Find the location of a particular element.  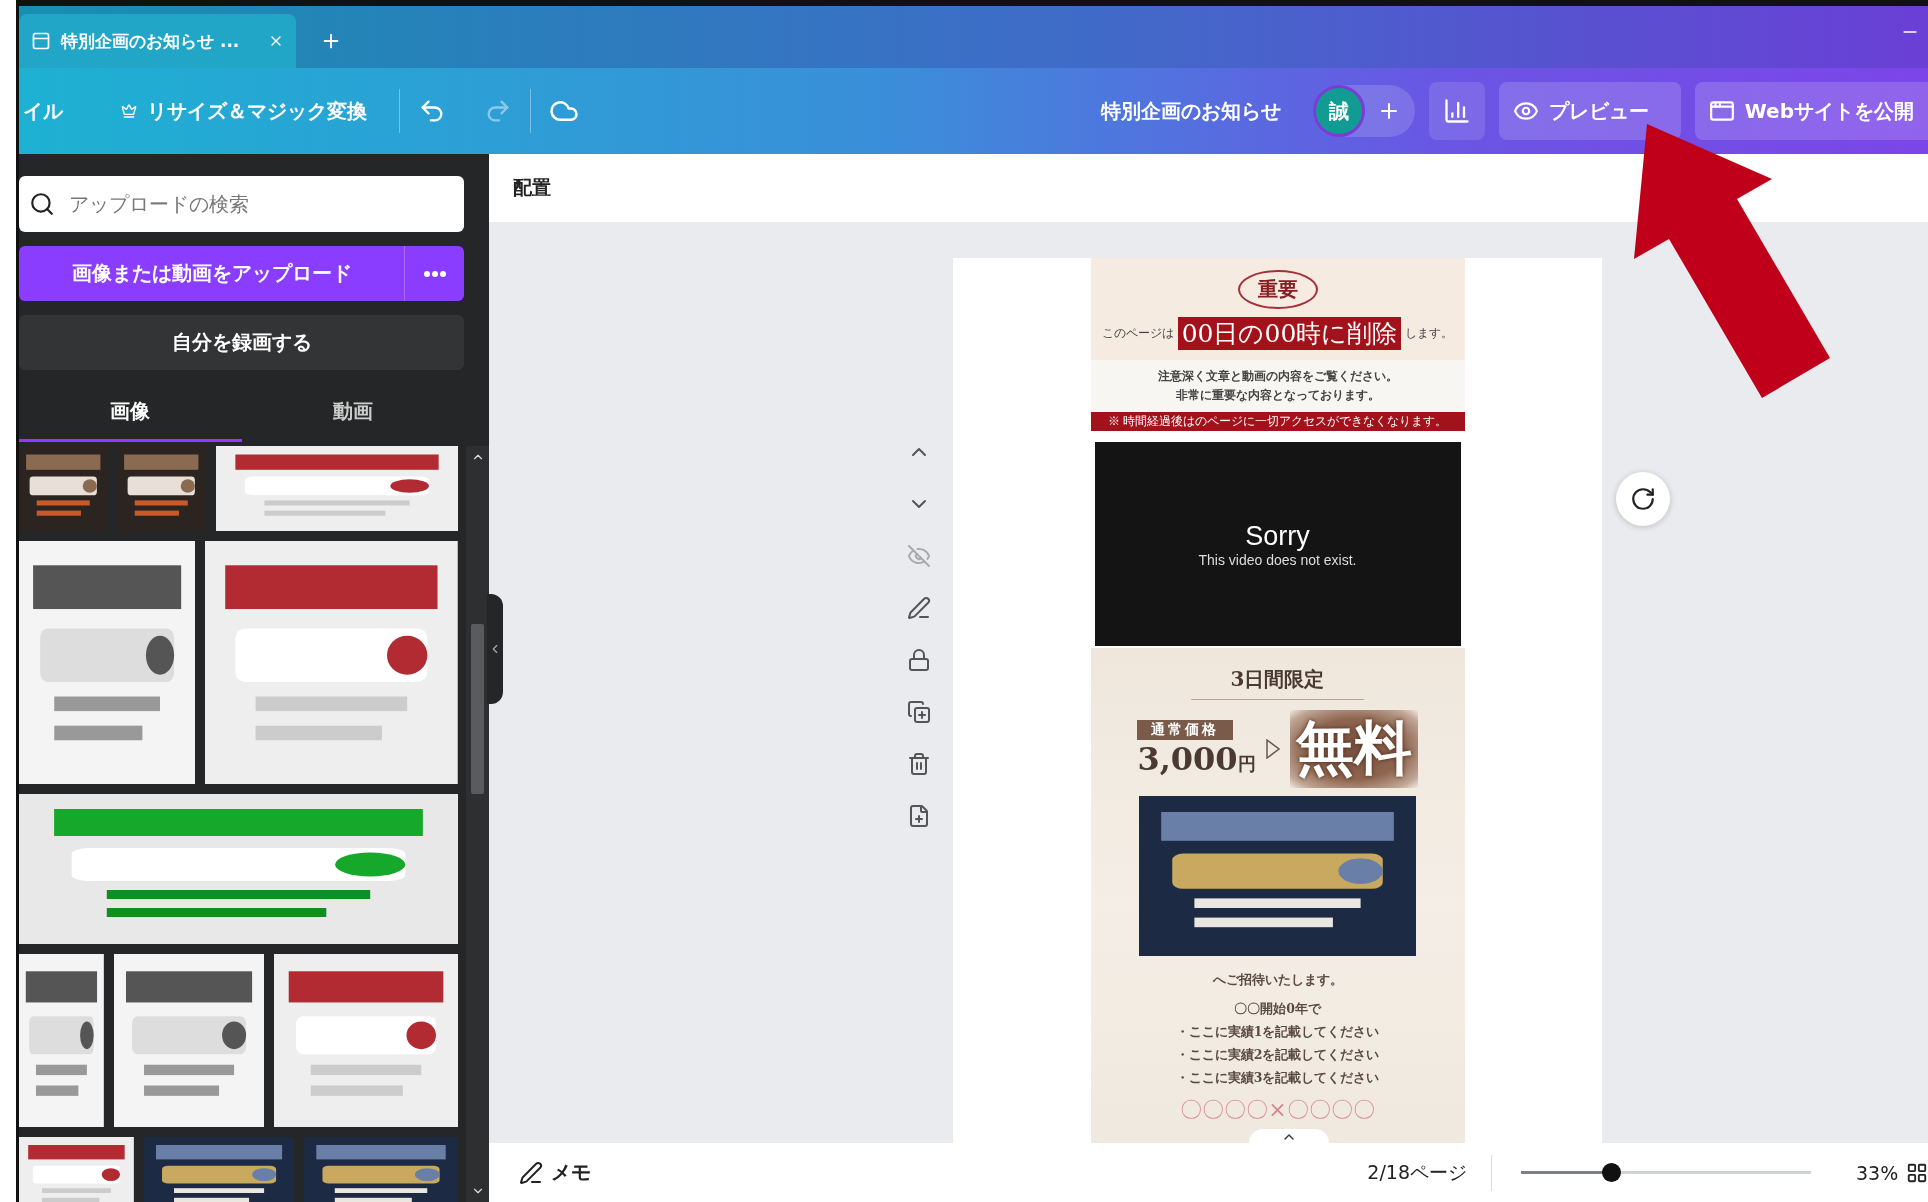

publish-button: Webサイトを公開 is located at coordinates (1811, 111).